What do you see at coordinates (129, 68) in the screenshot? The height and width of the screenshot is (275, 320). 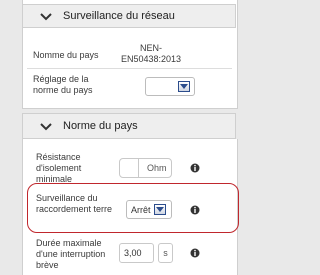 I see `divider` at bounding box center [129, 68].